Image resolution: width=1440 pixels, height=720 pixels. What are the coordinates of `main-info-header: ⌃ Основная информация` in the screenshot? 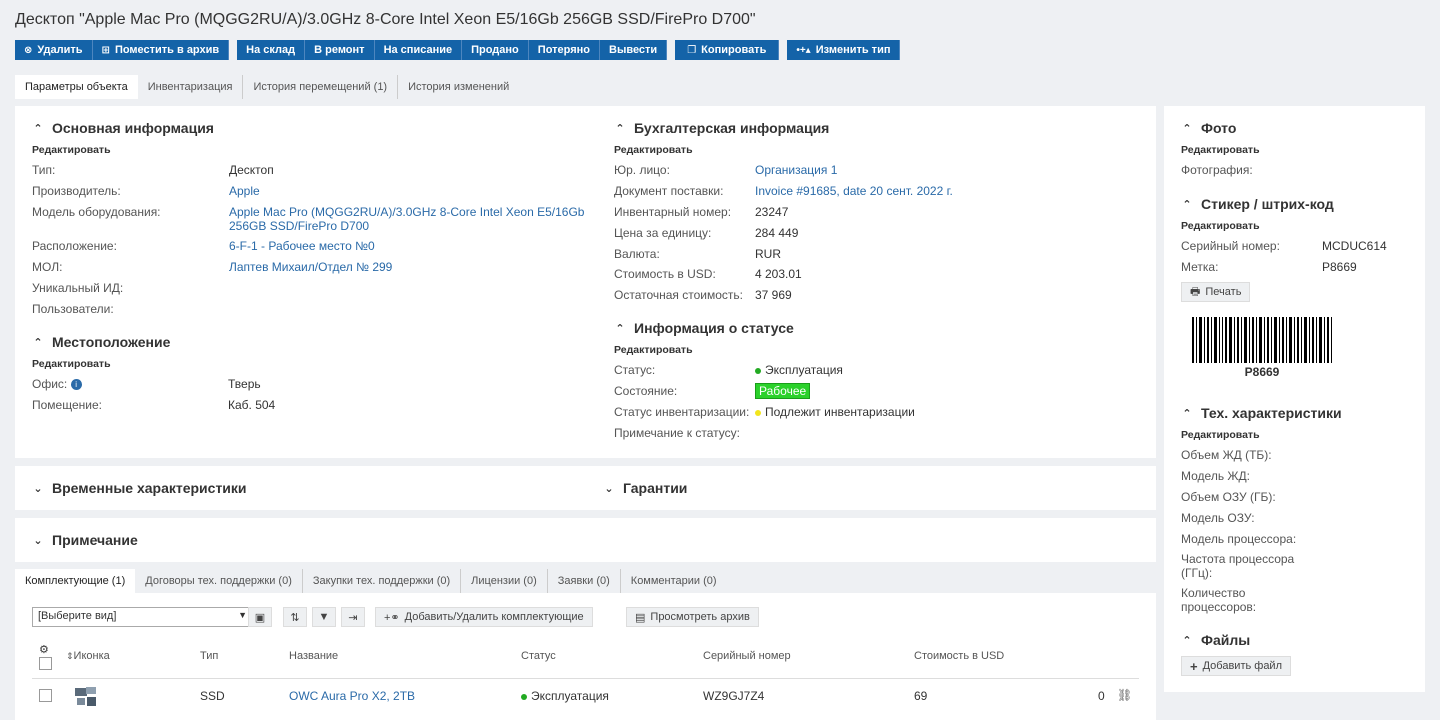 It's located at (123, 128).